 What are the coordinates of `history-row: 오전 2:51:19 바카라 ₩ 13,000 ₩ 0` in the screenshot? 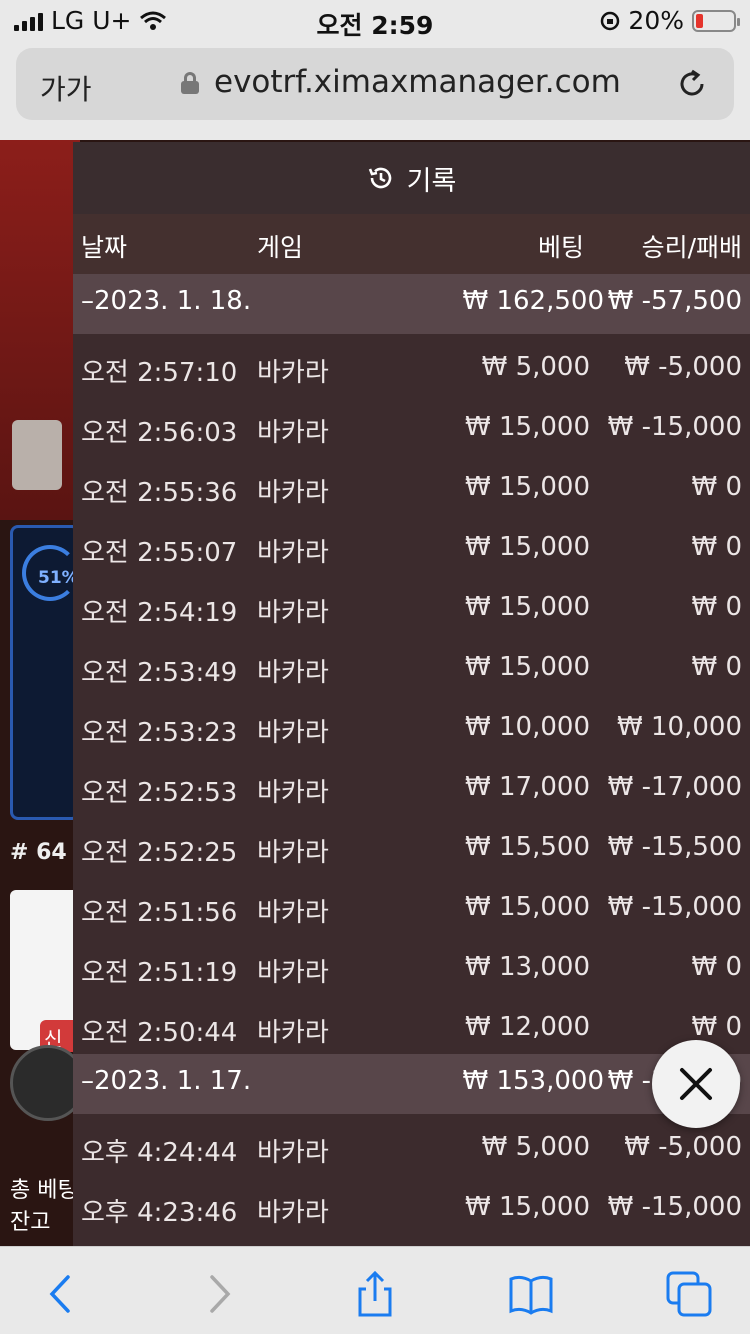 It's located at (411, 970).